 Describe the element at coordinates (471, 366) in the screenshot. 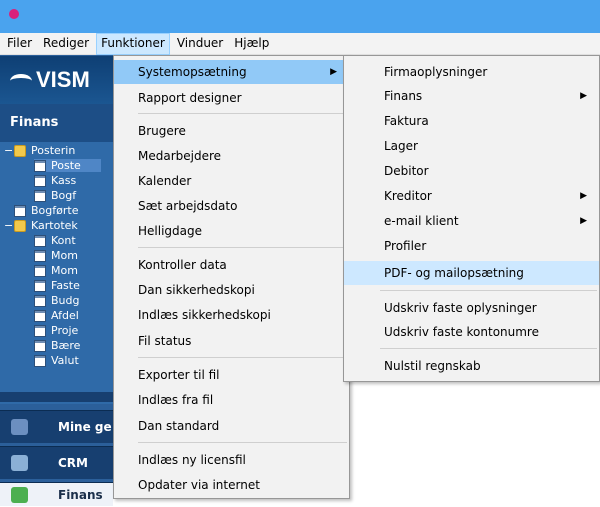

I see `submenu-item-nulstil-regnskab: Nulstil regnskab` at that location.